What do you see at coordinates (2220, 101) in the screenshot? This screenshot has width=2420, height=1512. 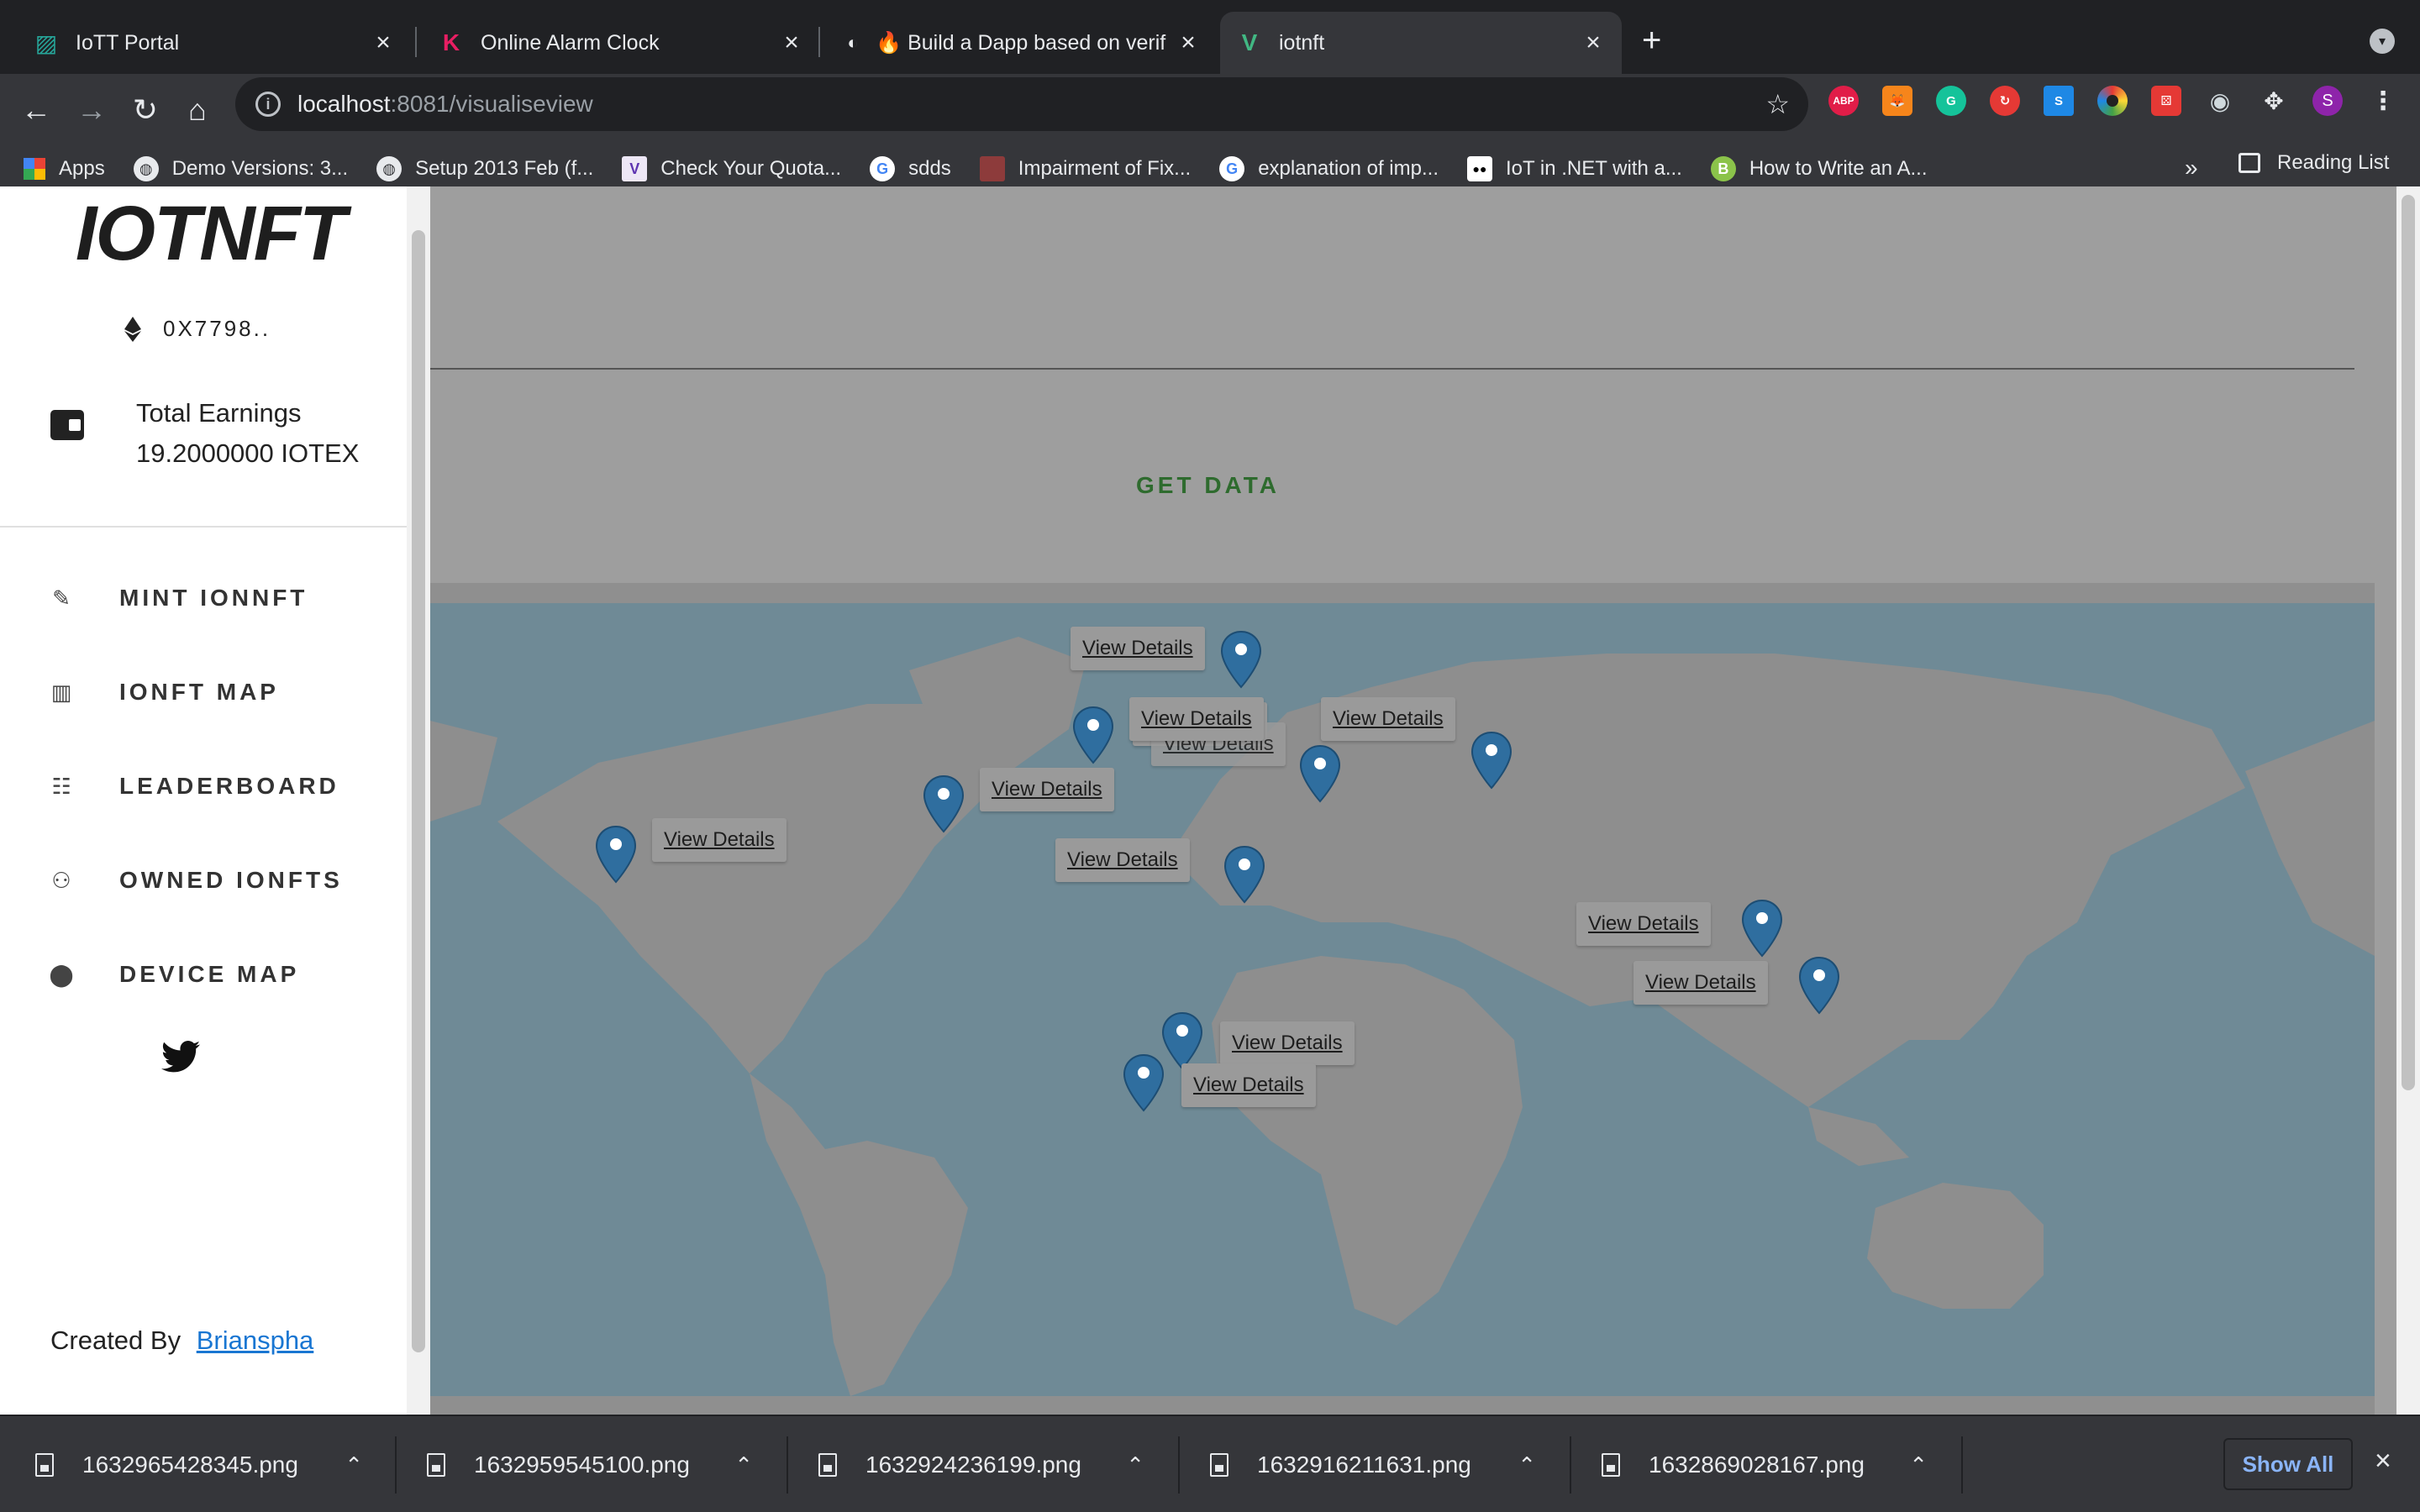 I see `github-icon: ◉` at bounding box center [2220, 101].